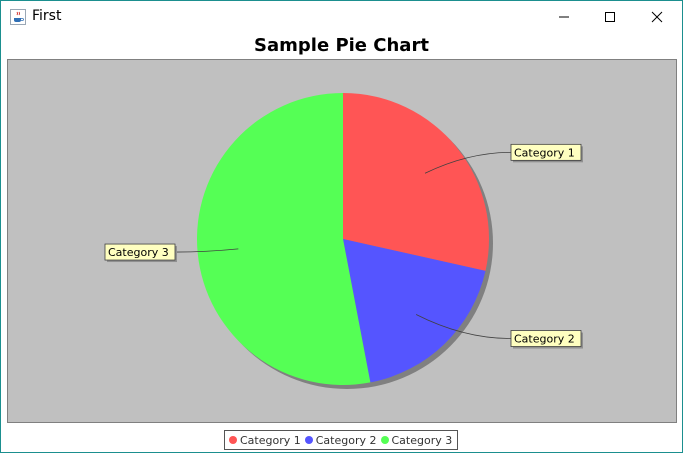 The height and width of the screenshot is (453, 683). I want to click on close-button, so click(657, 17).